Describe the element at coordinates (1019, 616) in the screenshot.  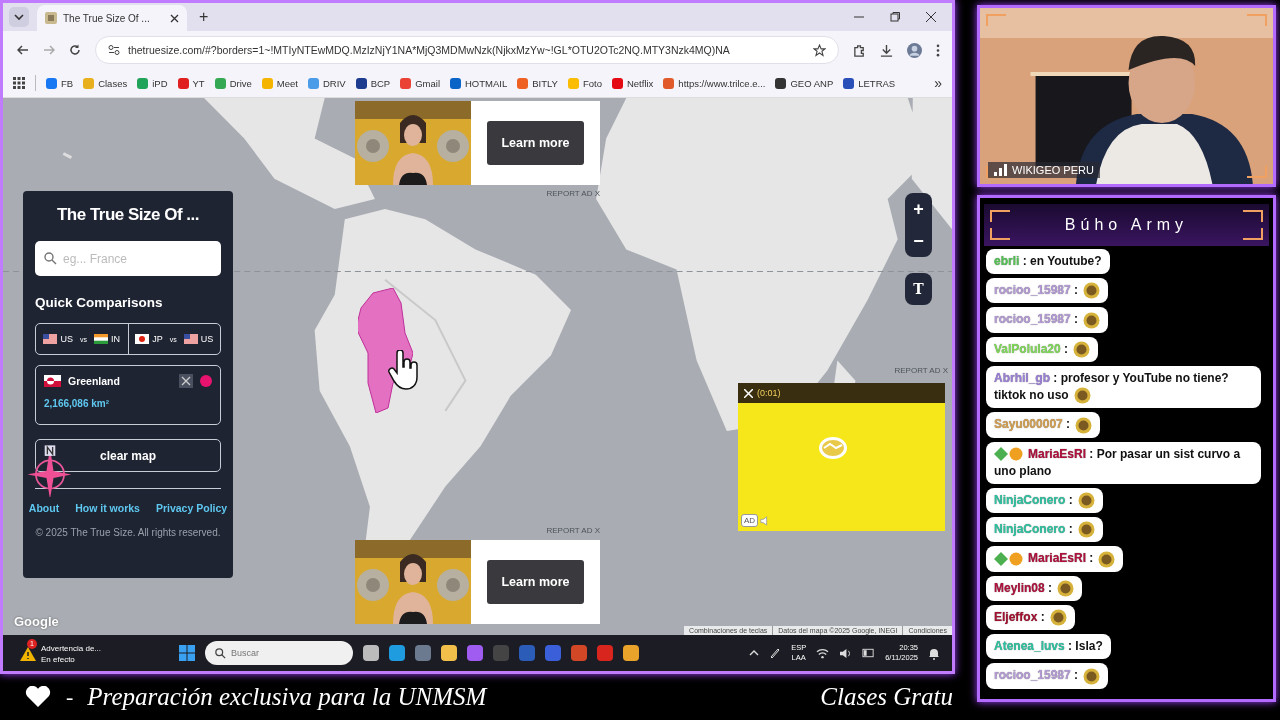
I see `chat-text: Eljeffox :` at that location.